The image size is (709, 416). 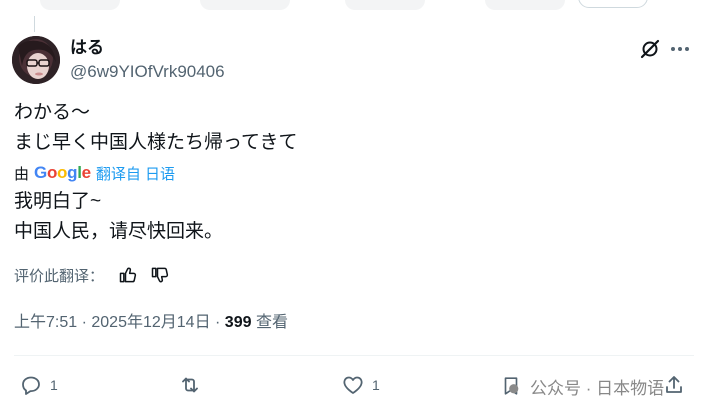 I want to click on bookmark-icon, so click(x=511, y=386).